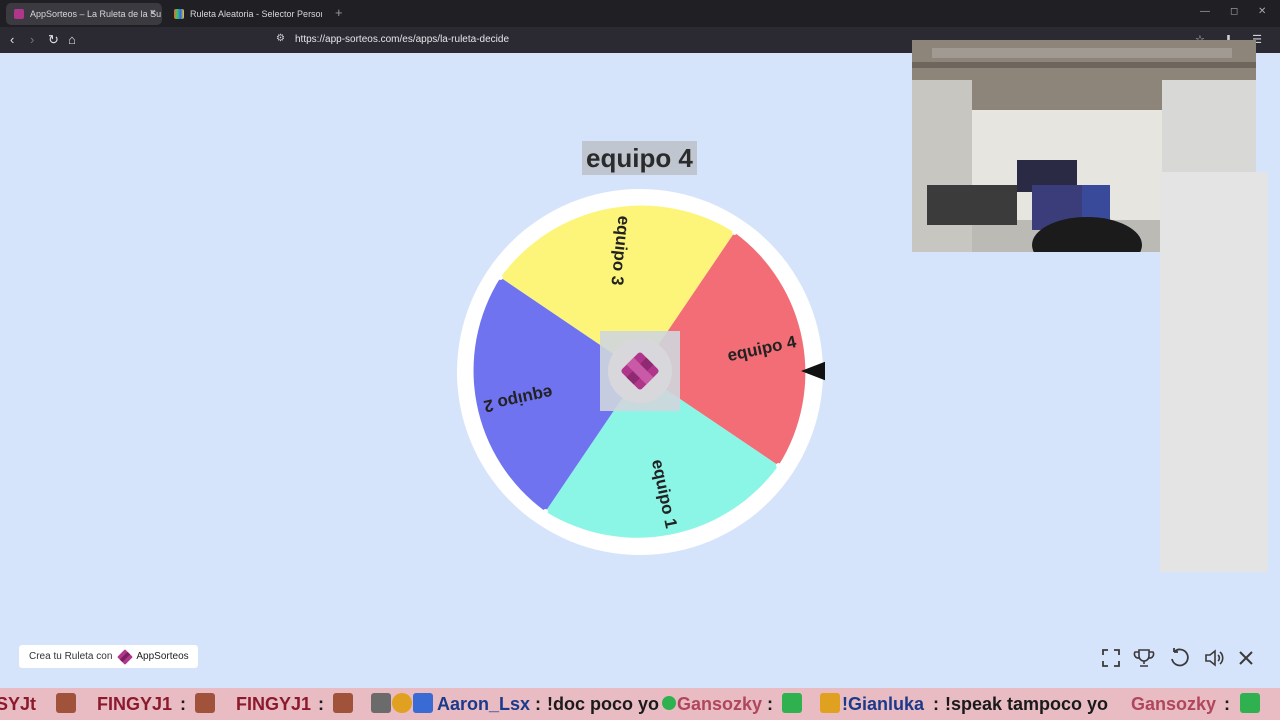  Describe the element at coordinates (381, 703) in the screenshot. I see `avatar-icon` at that location.